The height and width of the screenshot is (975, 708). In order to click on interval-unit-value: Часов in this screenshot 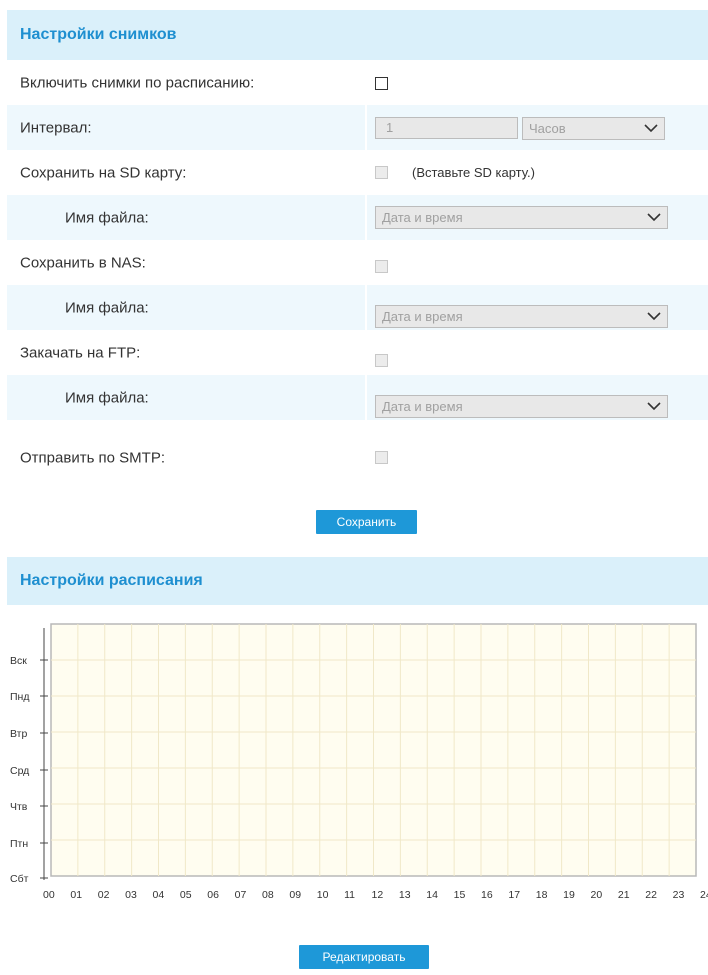, I will do `click(547, 128)`.